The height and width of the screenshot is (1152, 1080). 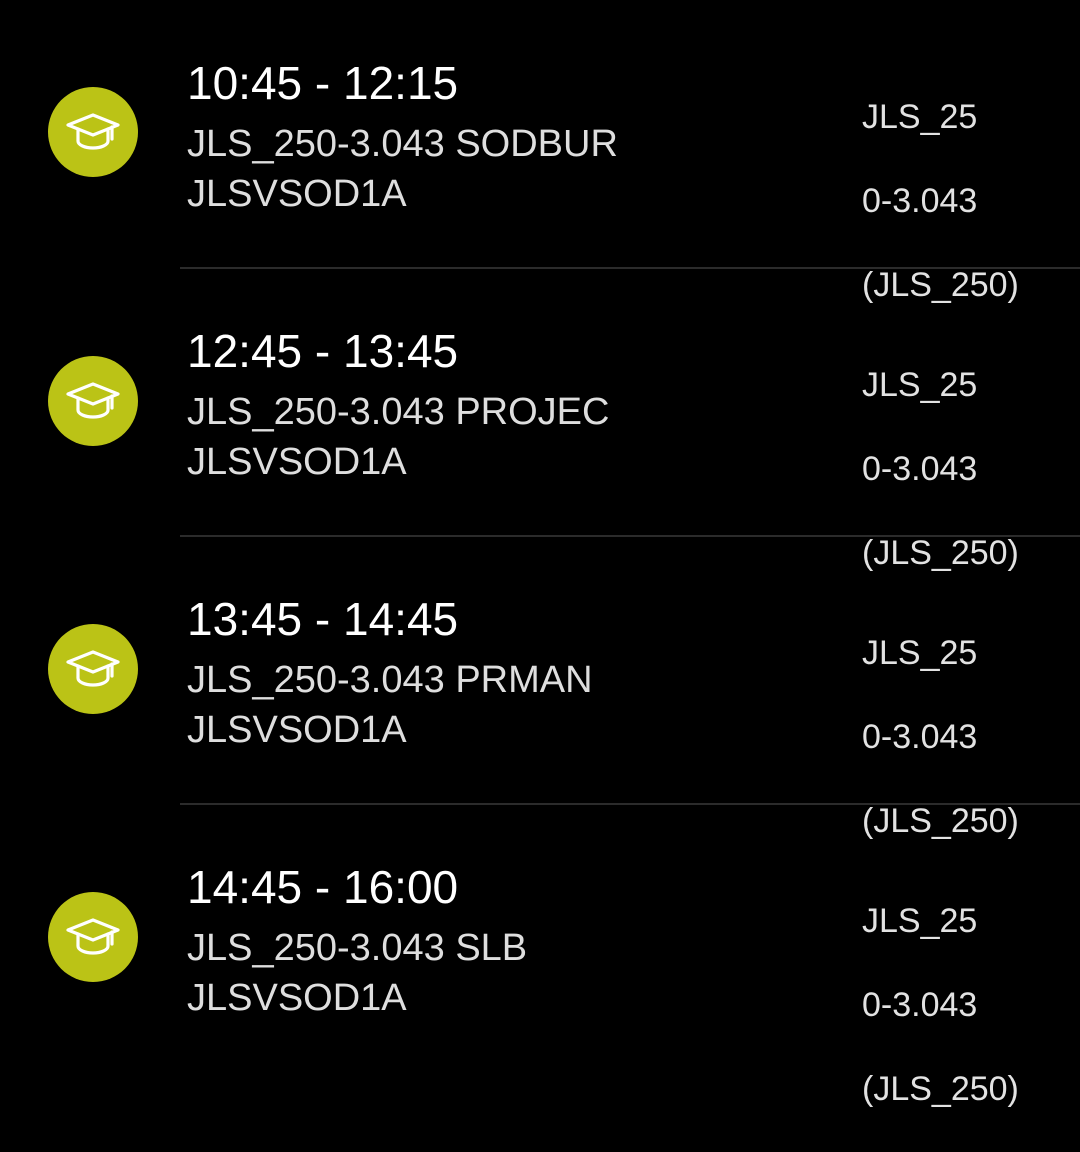 I want to click on event-time: 14:45 - 16:00, so click(x=323, y=887).